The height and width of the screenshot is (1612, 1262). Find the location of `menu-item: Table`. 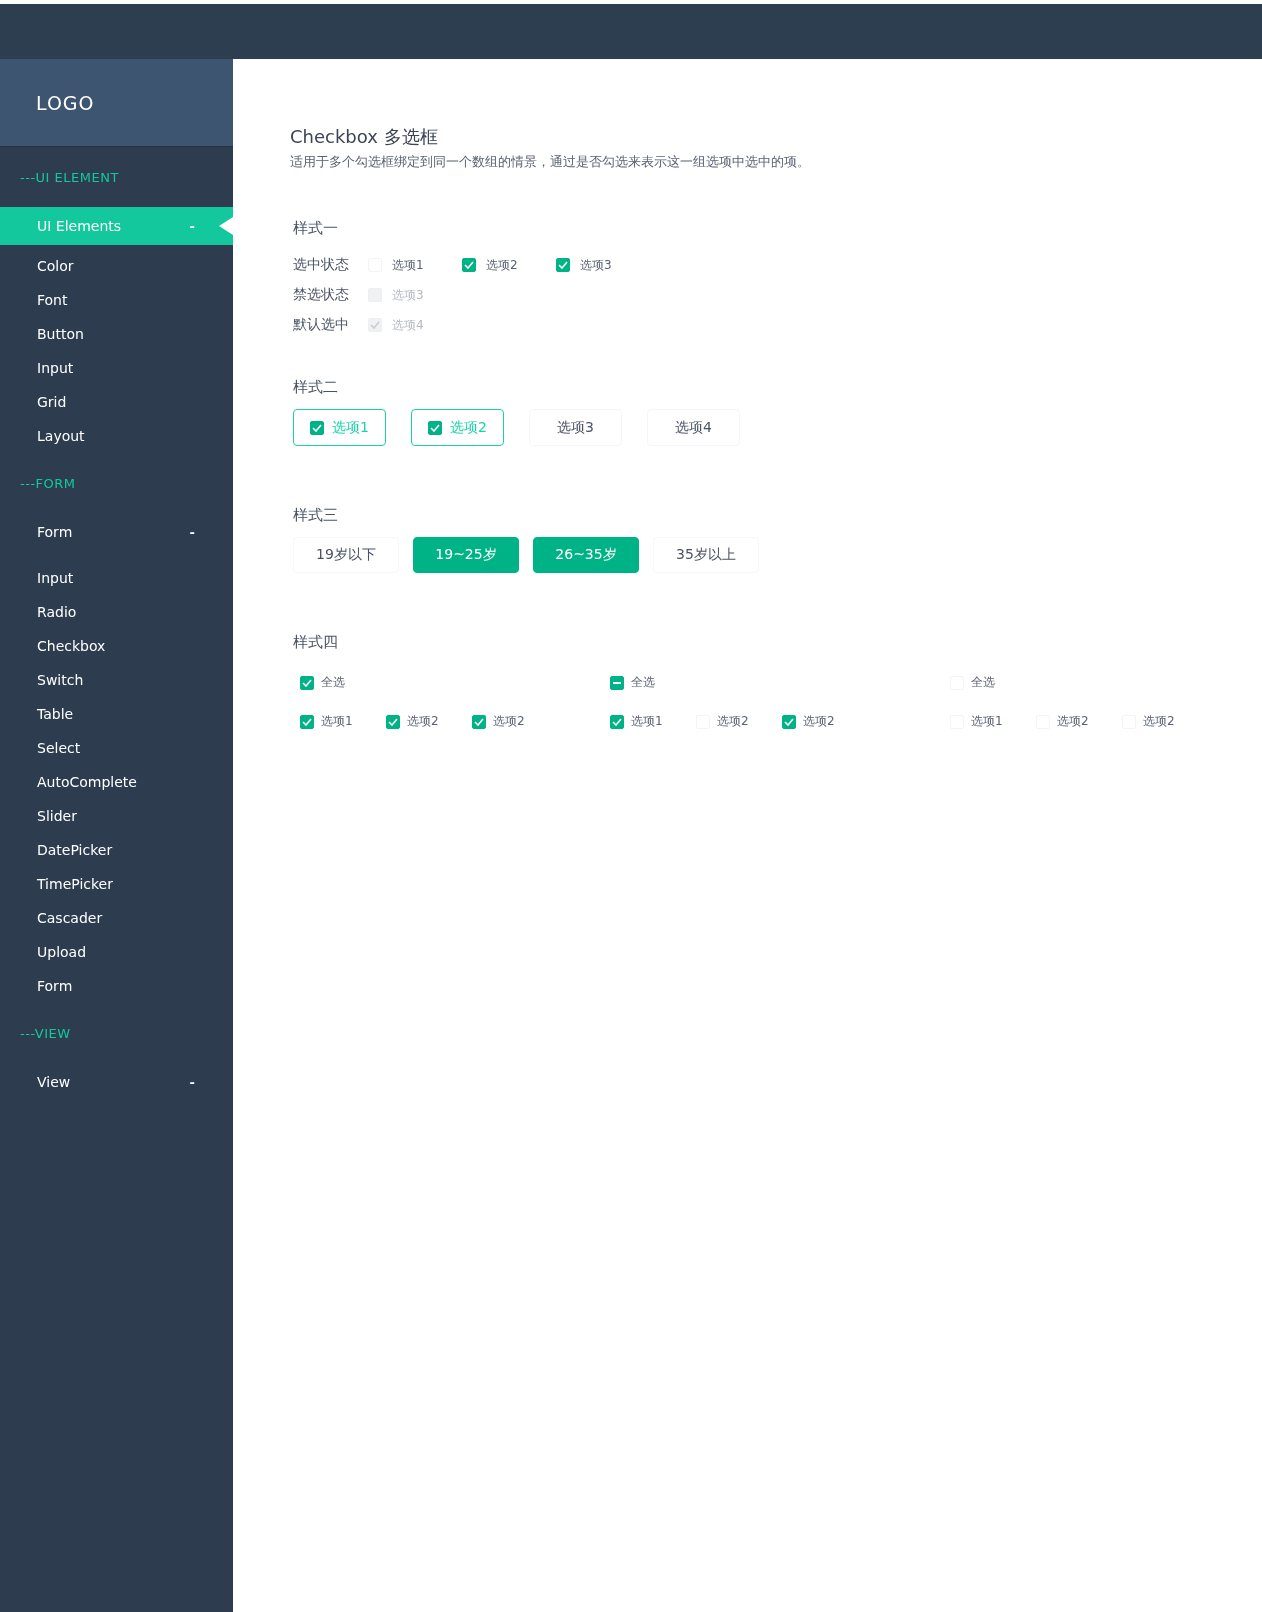

menu-item: Table is located at coordinates (116, 714).